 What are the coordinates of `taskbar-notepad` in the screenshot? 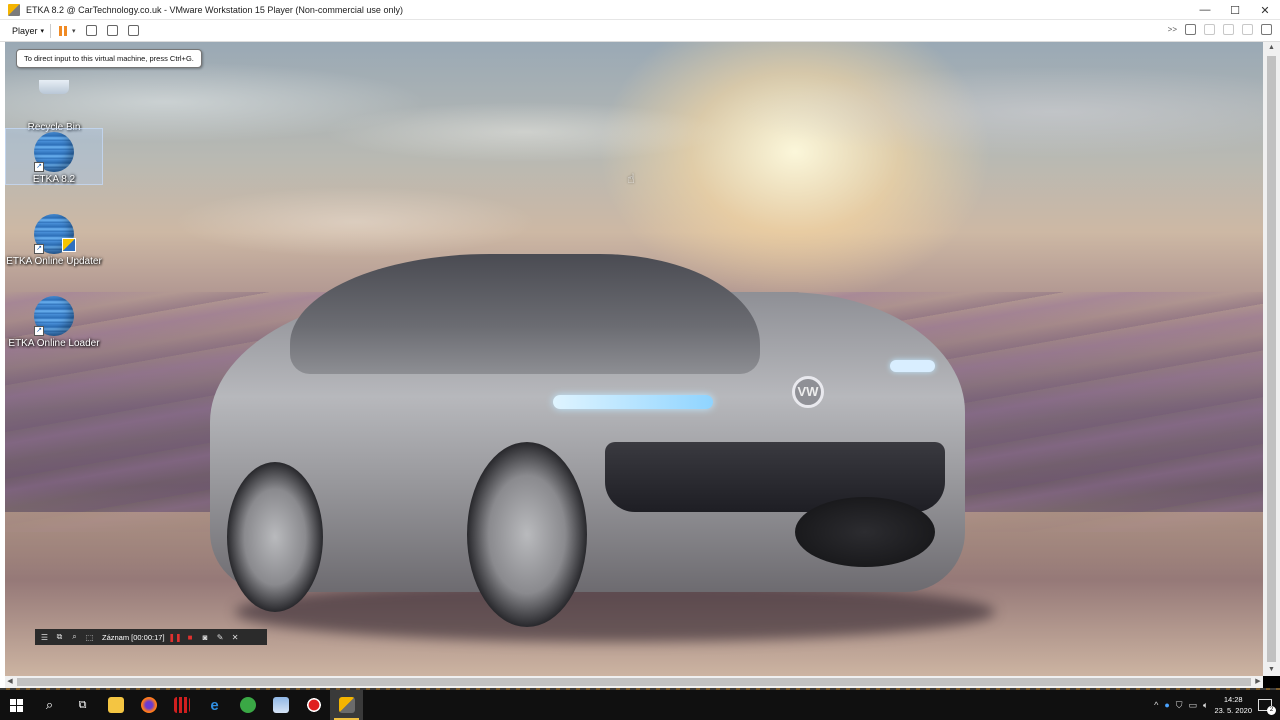 It's located at (280, 705).